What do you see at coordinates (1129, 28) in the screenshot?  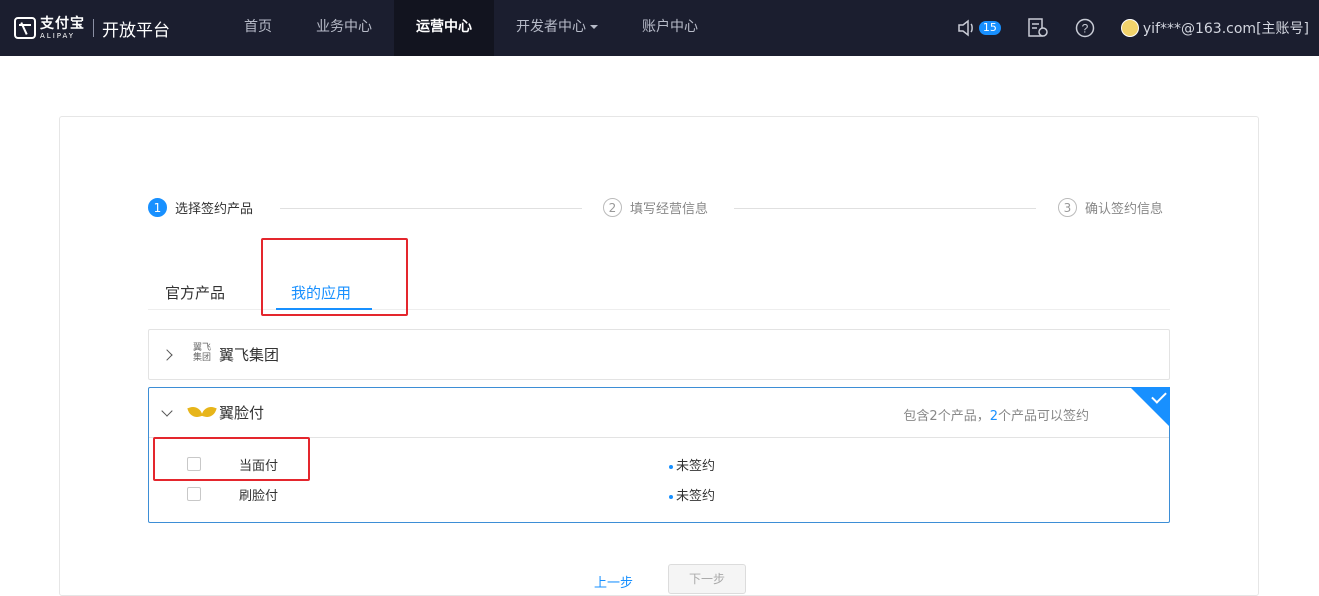 I see `avatar` at bounding box center [1129, 28].